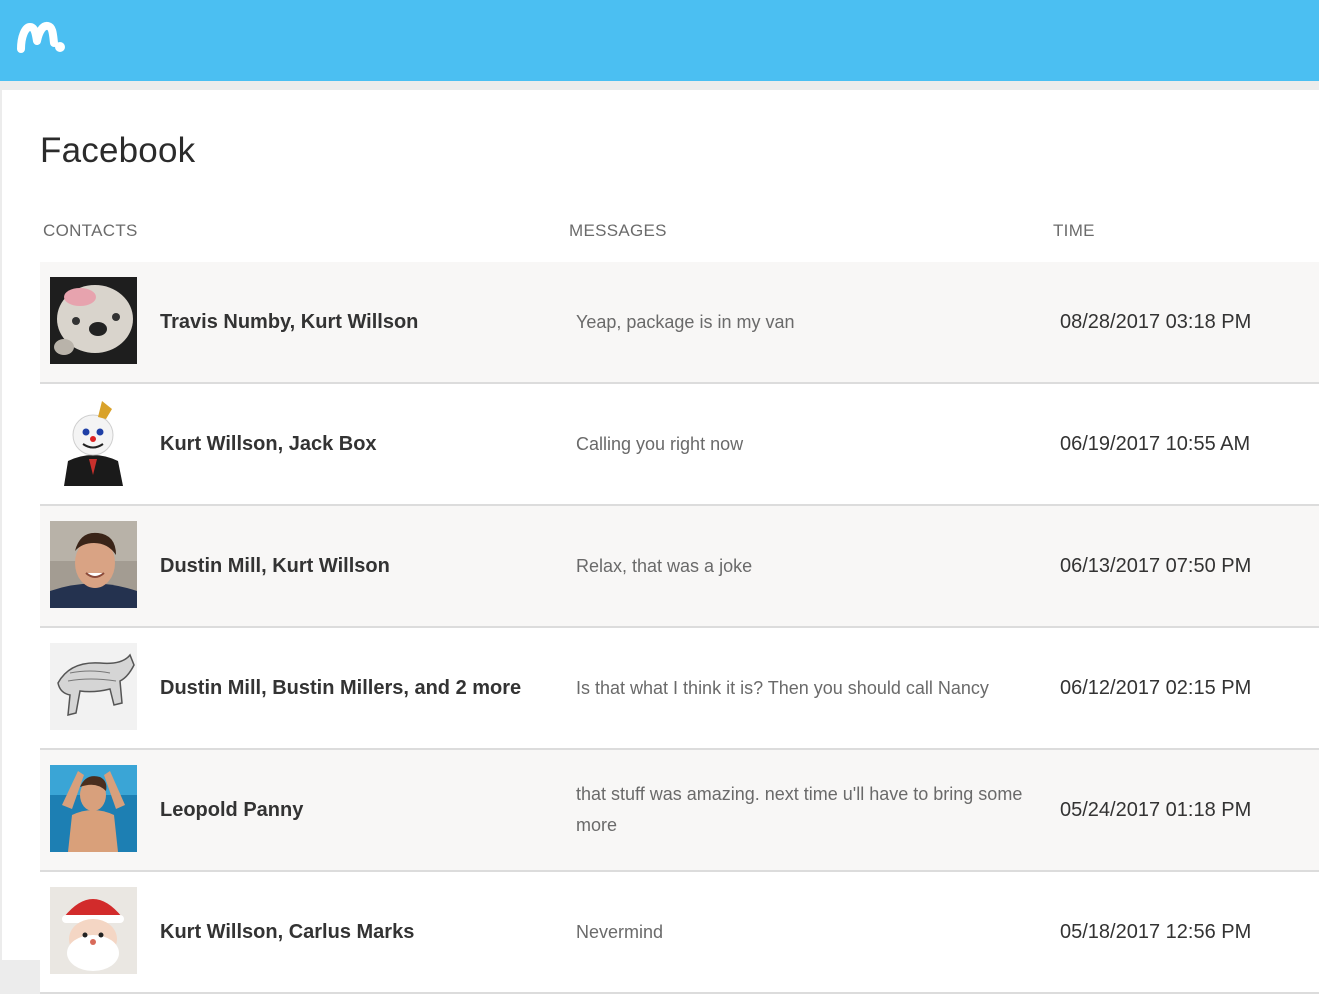 The image size is (1319, 994). Describe the element at coordinates (232, 809) in the screenshot. I see `conversation-contacts: Leopold Panny` at that location.